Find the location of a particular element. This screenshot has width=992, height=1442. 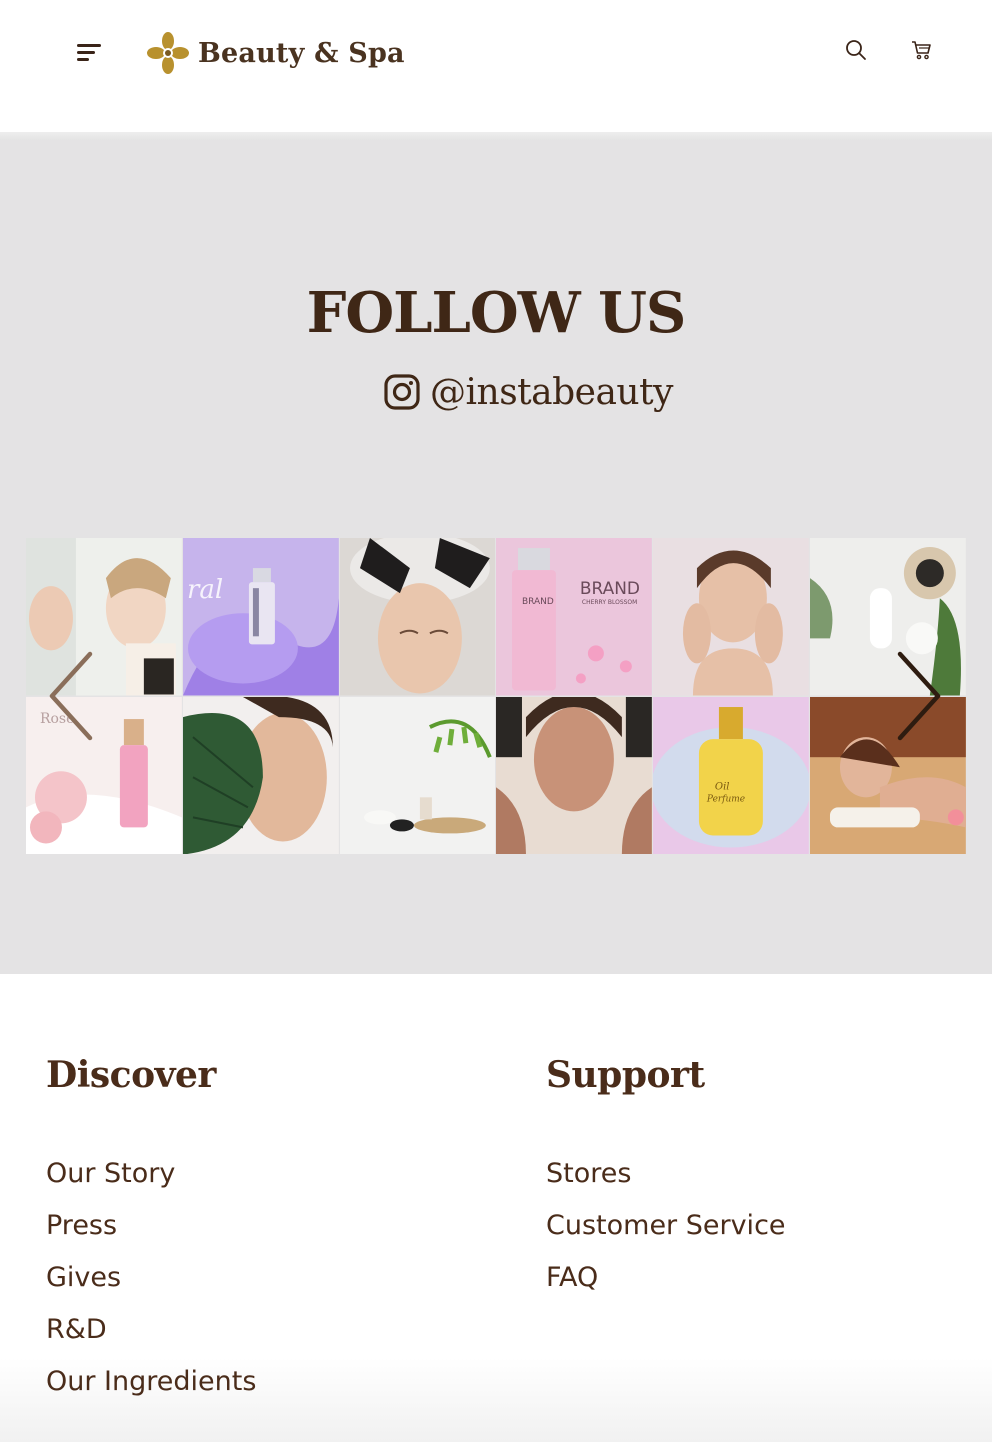

footer-link-r-and-d: R&D is located at coordinates (151, 1340).